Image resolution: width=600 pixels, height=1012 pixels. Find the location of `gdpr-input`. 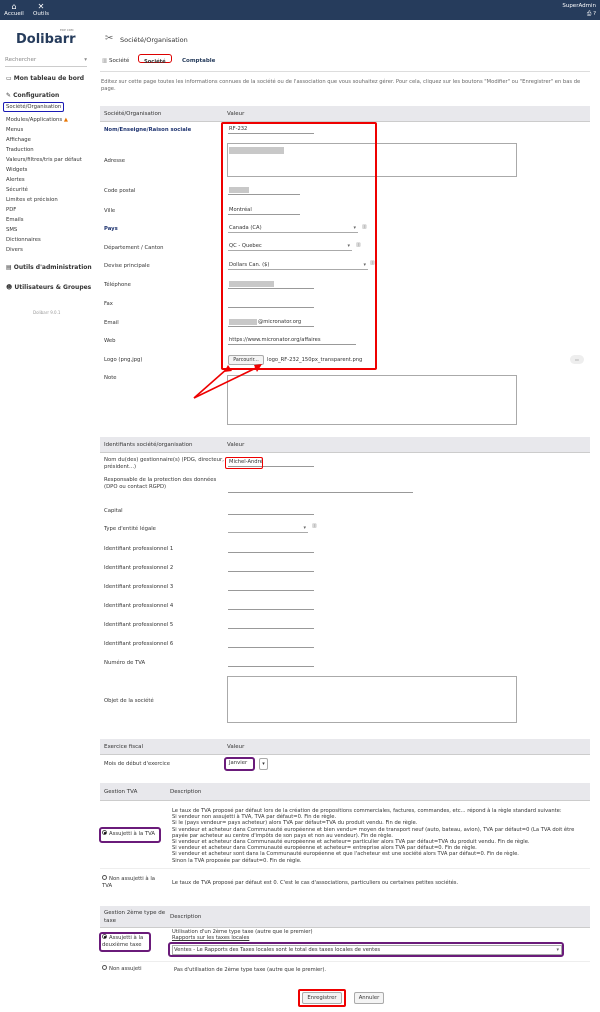

gdpr-input is located at coordinates (320, 488).